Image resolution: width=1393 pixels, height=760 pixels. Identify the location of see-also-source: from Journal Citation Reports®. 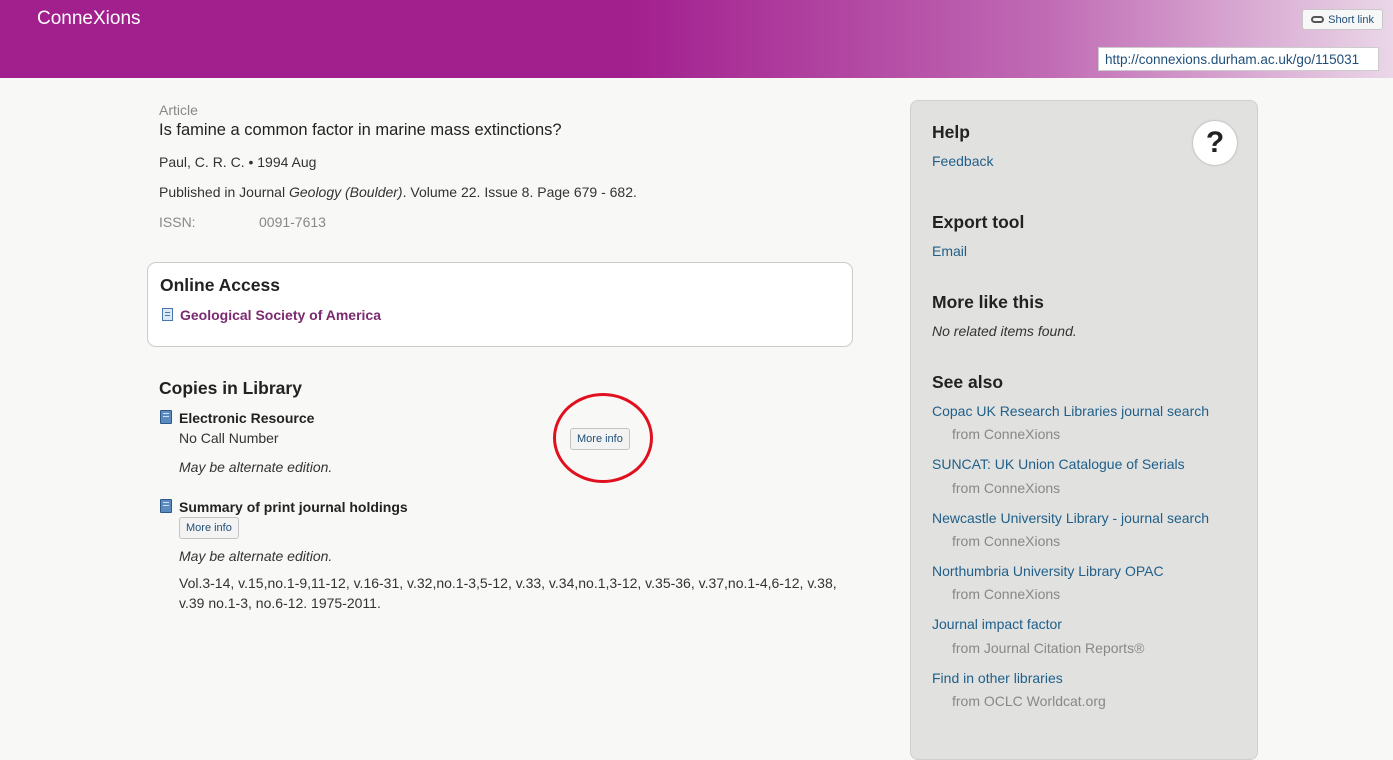
(1048, 648).